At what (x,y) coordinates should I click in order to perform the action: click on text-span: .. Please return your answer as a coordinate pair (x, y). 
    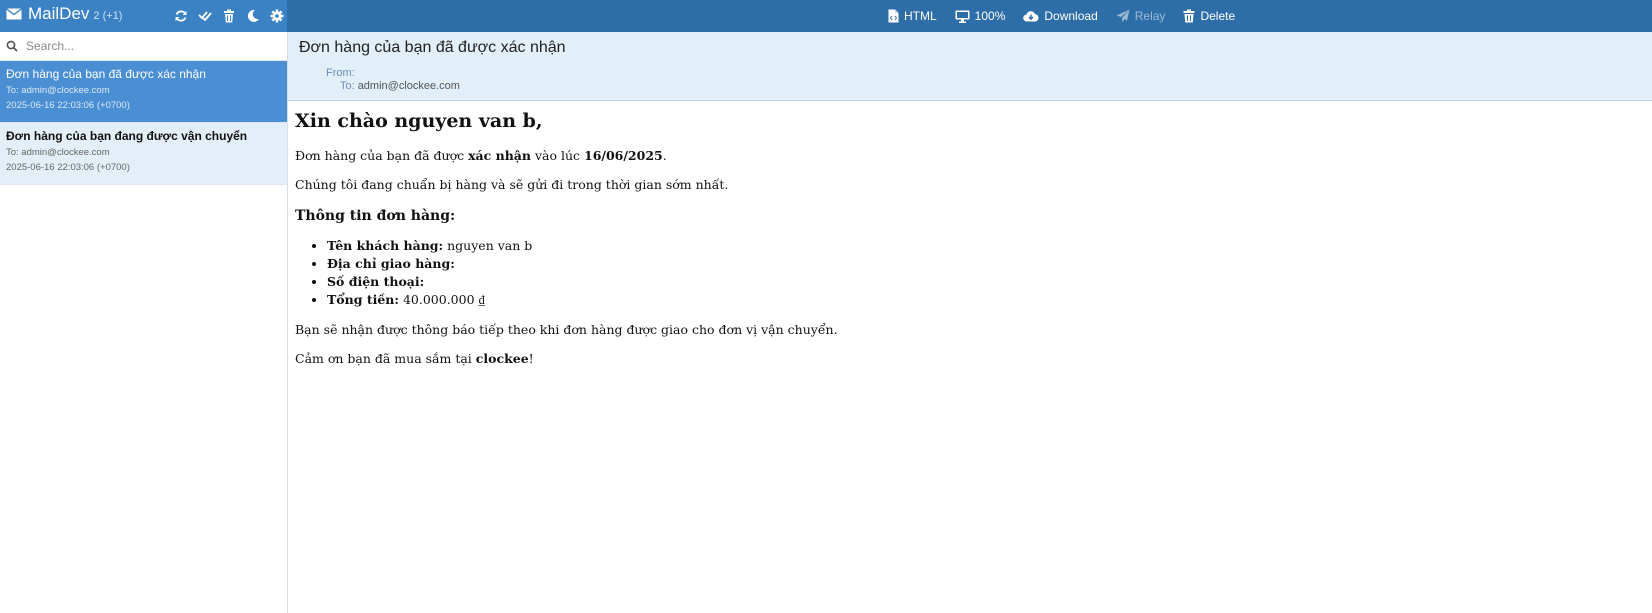
    Looking at the image, I should click on (664, 155).